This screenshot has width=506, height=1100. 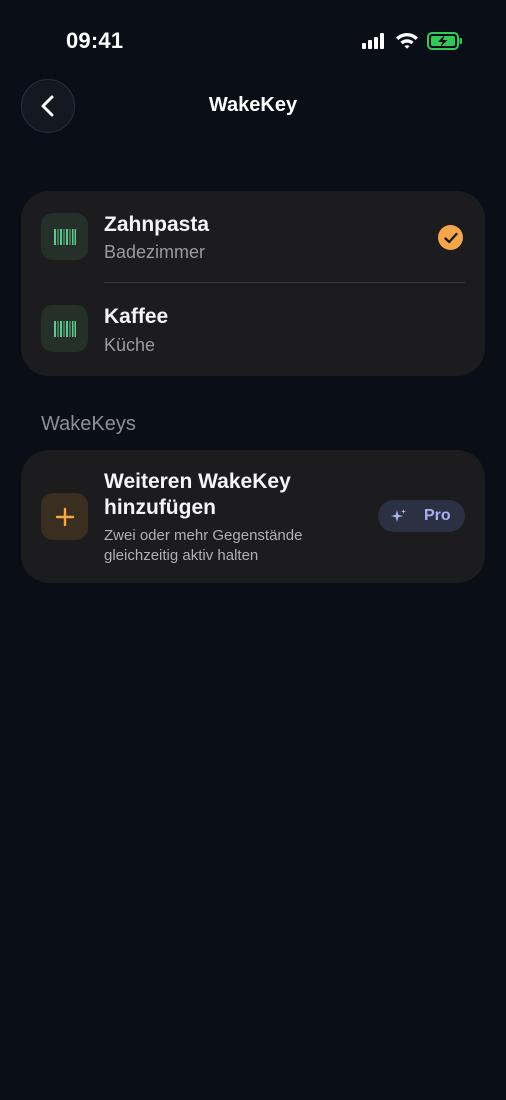 I want to click on battery-charging-icon, so click(x=444, y=41).